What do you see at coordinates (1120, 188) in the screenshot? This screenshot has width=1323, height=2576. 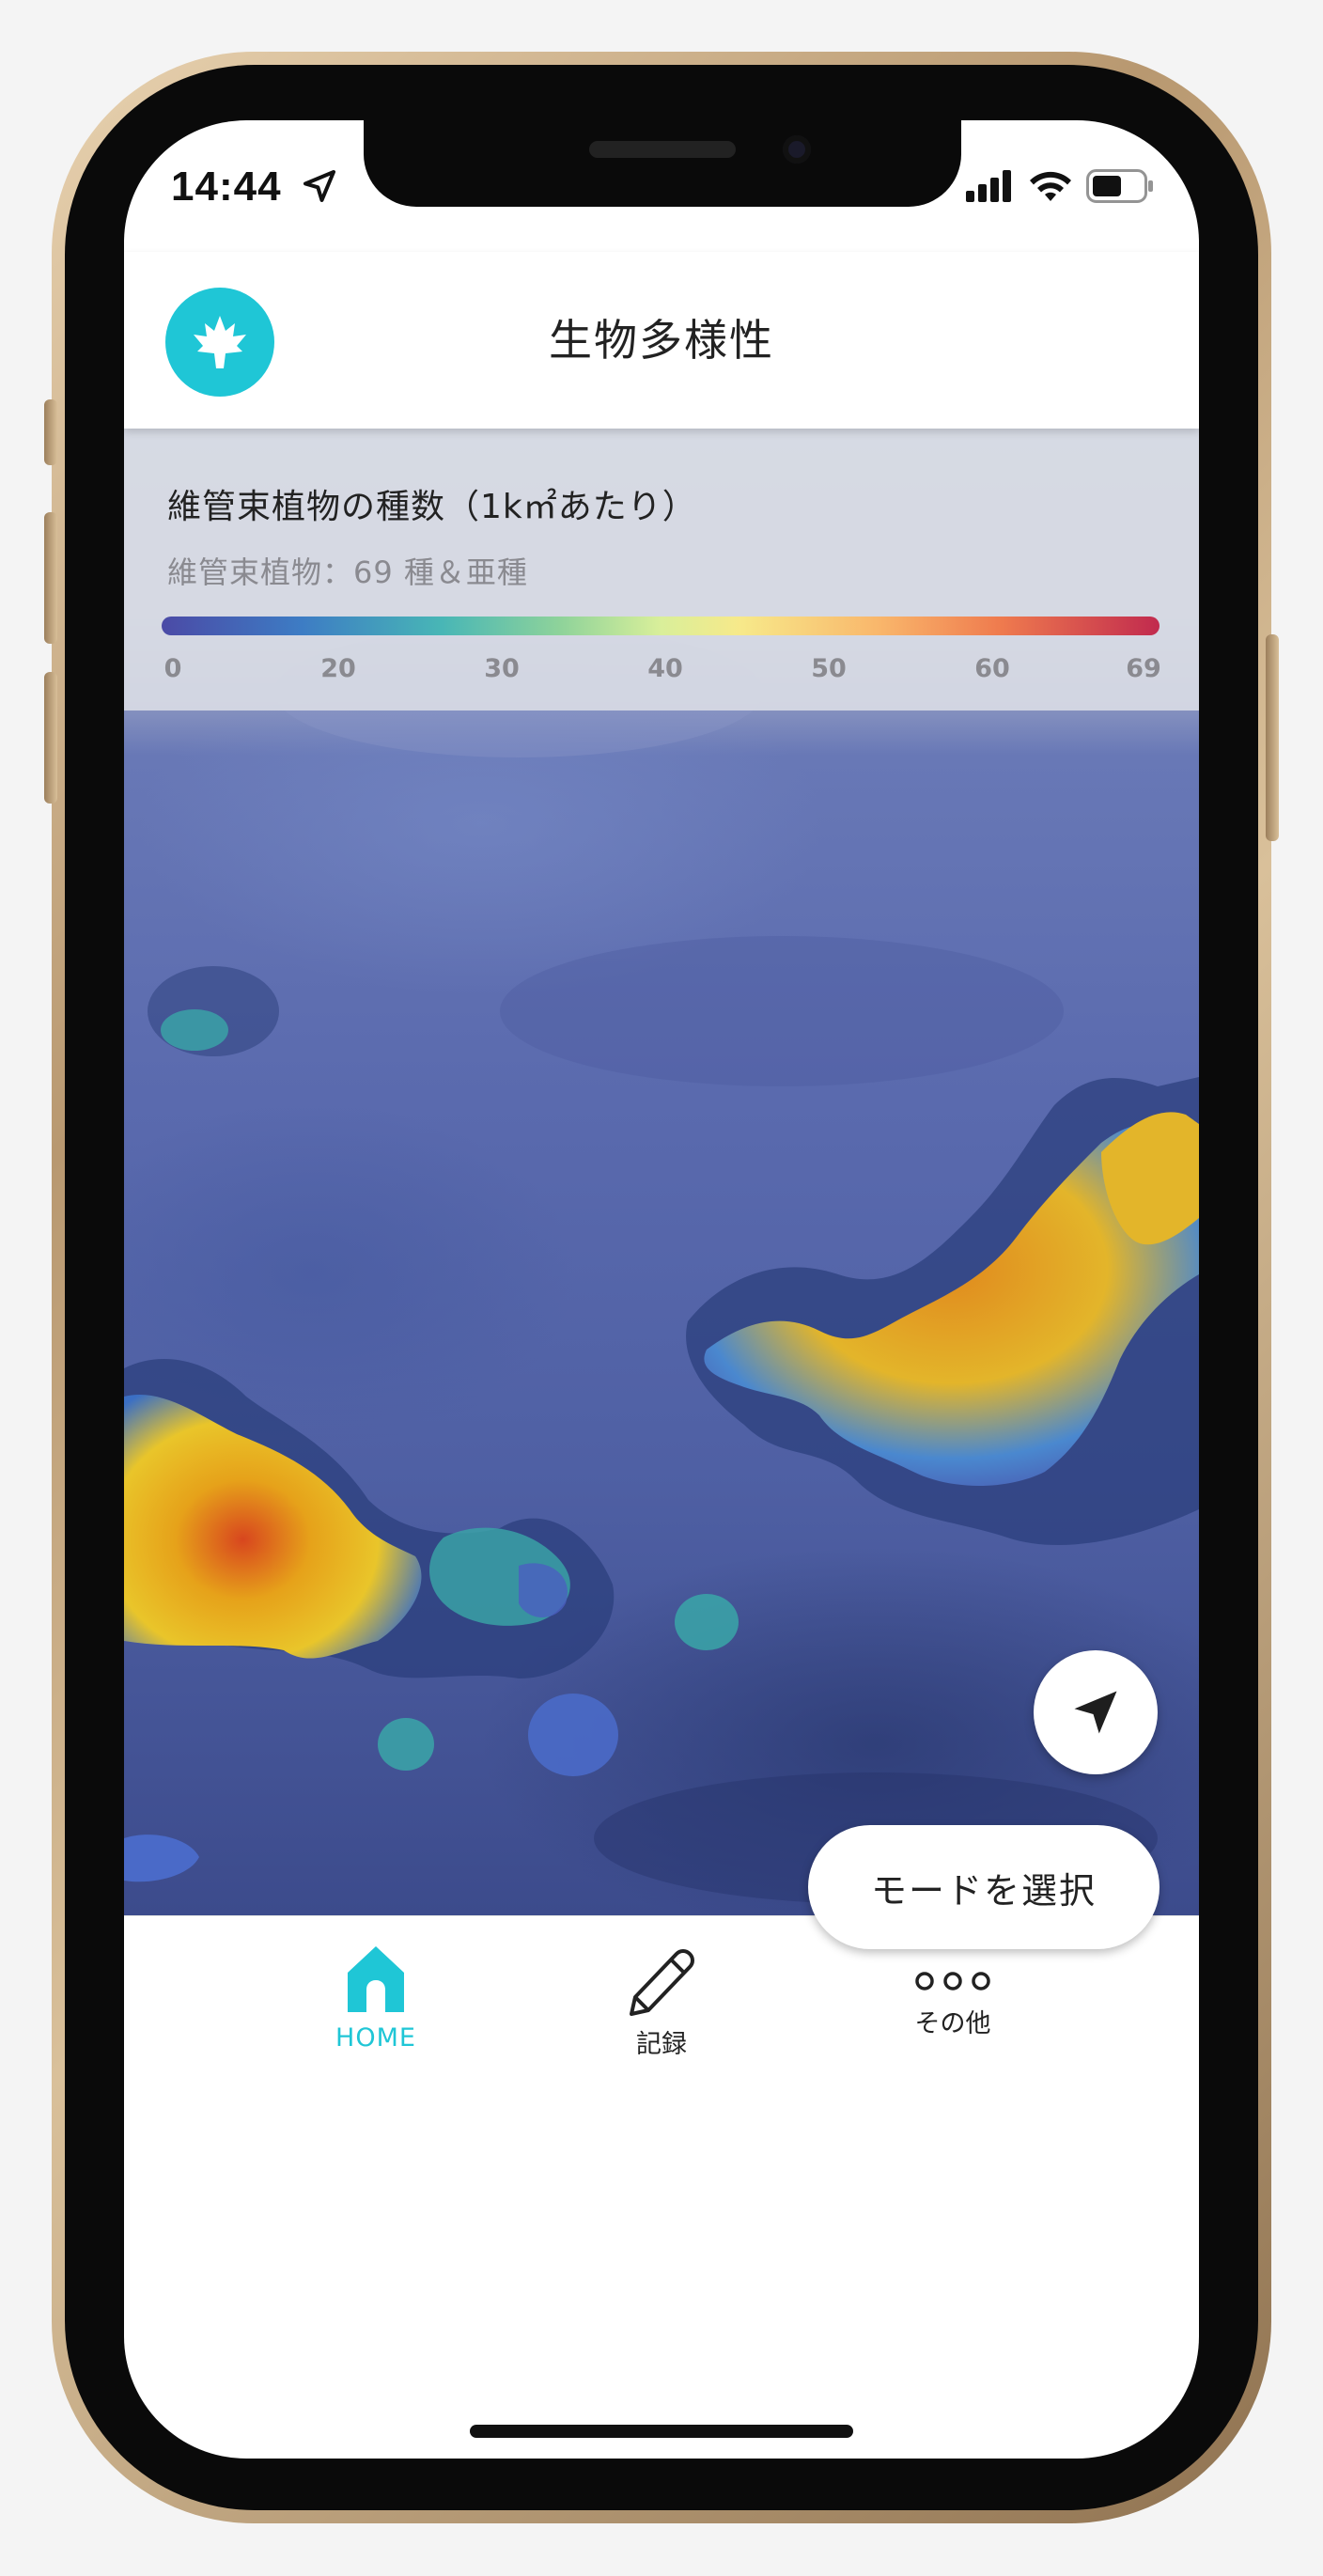 I see `battery-icon` at bounding box center [1120, 188].